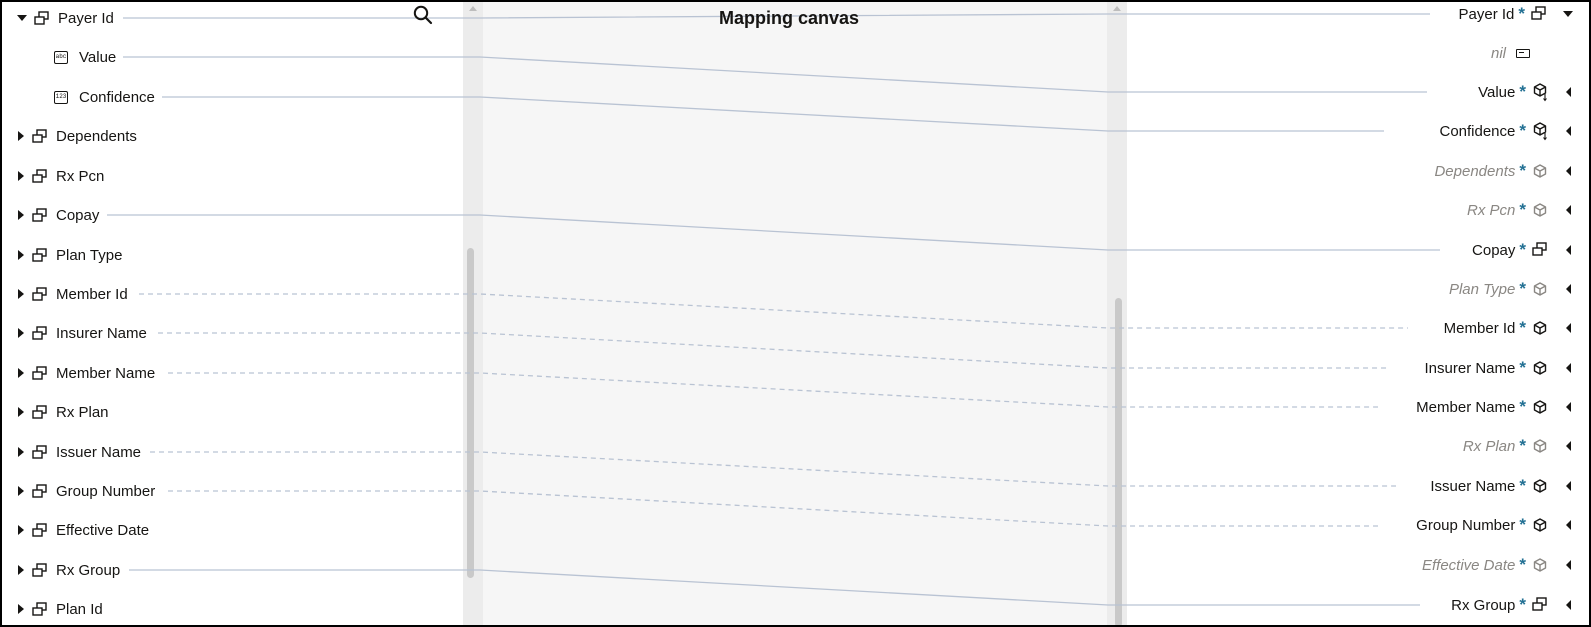 The height and width of the screenshot is (627, 1591). I want to click on target-field-row: Rx Plan *, so click(1527, 446).